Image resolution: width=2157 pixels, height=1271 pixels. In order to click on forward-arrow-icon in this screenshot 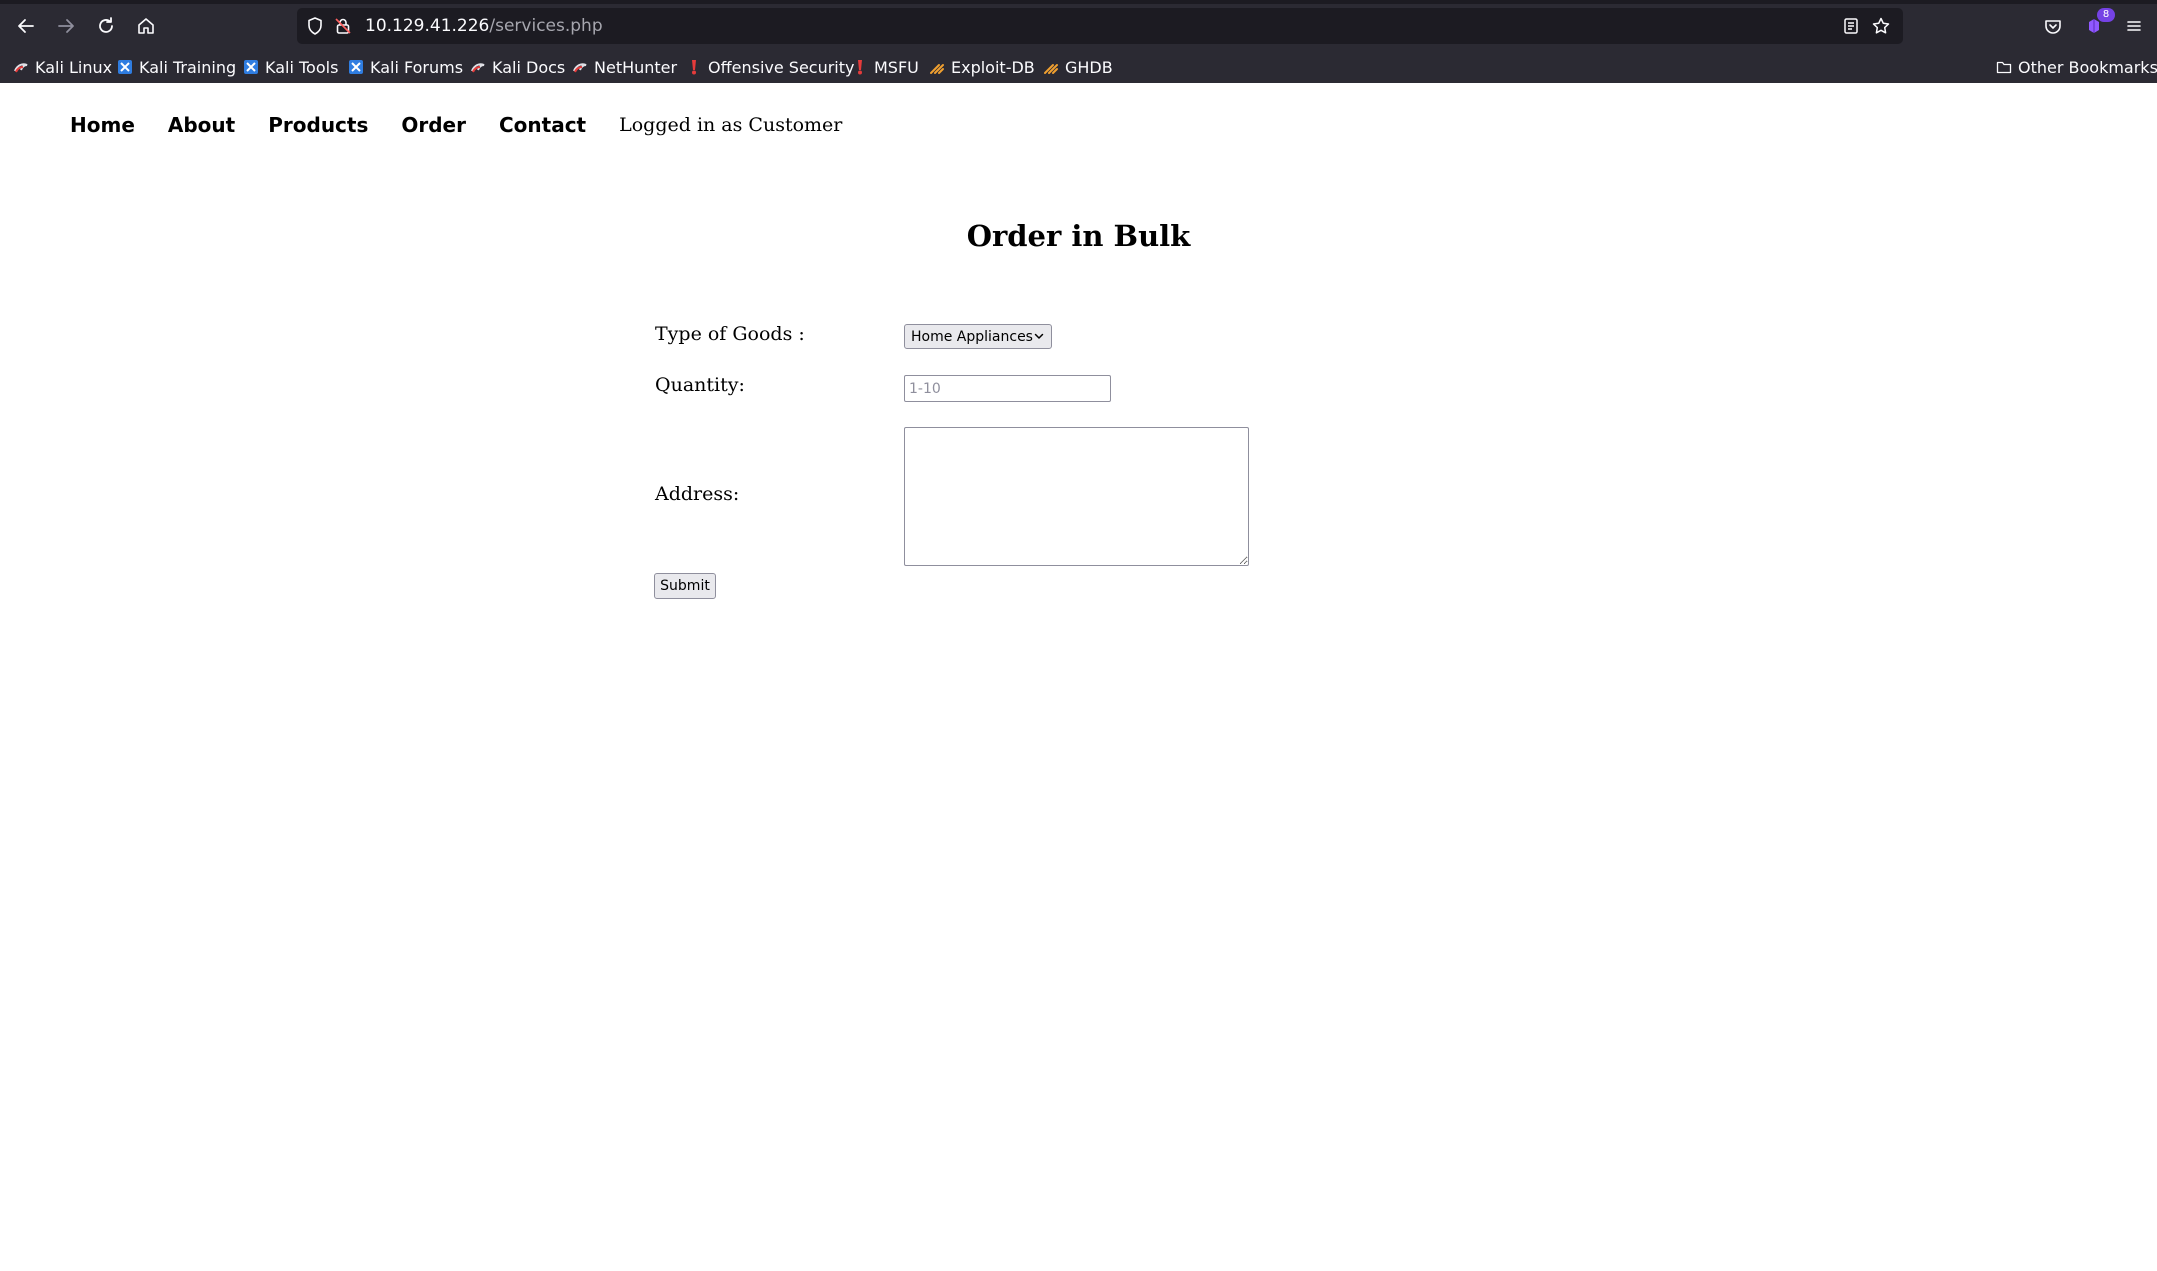, I will do `click(66, 26)`.